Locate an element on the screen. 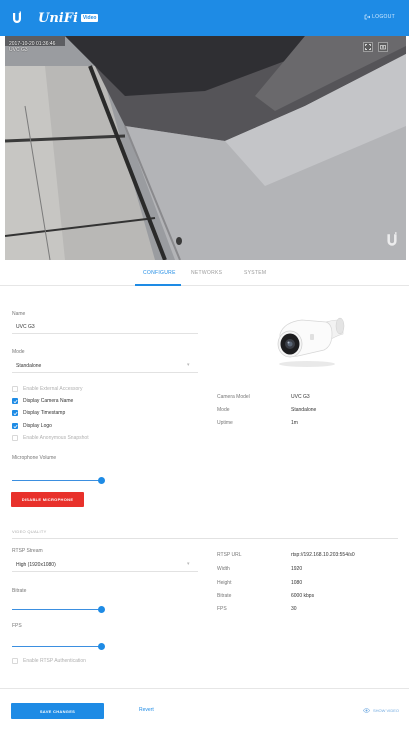 This screenshot has width=409, height=734. name-label: Name is located at coordinates (19, 314).